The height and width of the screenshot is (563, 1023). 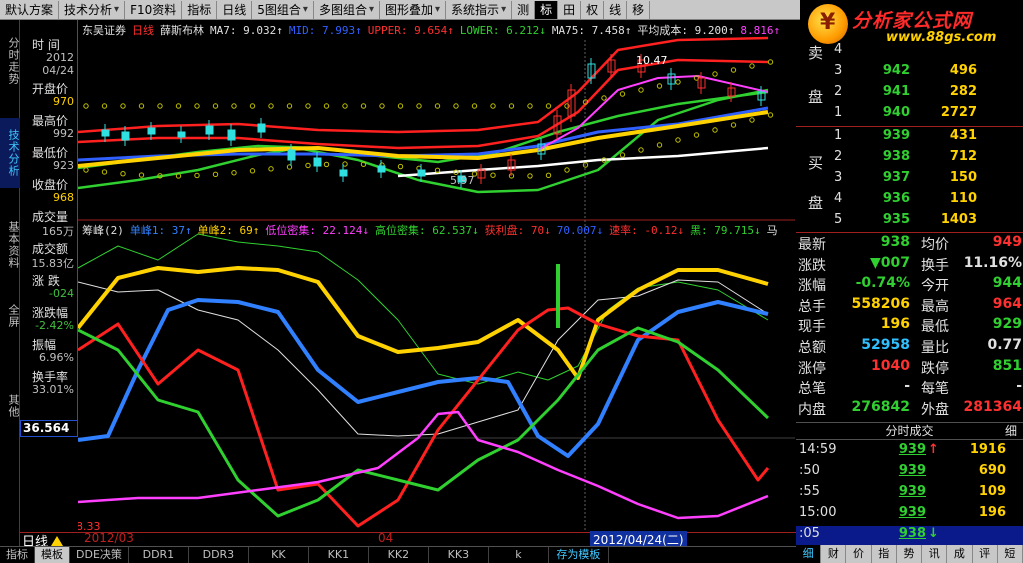 I want to click on mainLegend-item-1: 日线, so click(x=143, y=30).